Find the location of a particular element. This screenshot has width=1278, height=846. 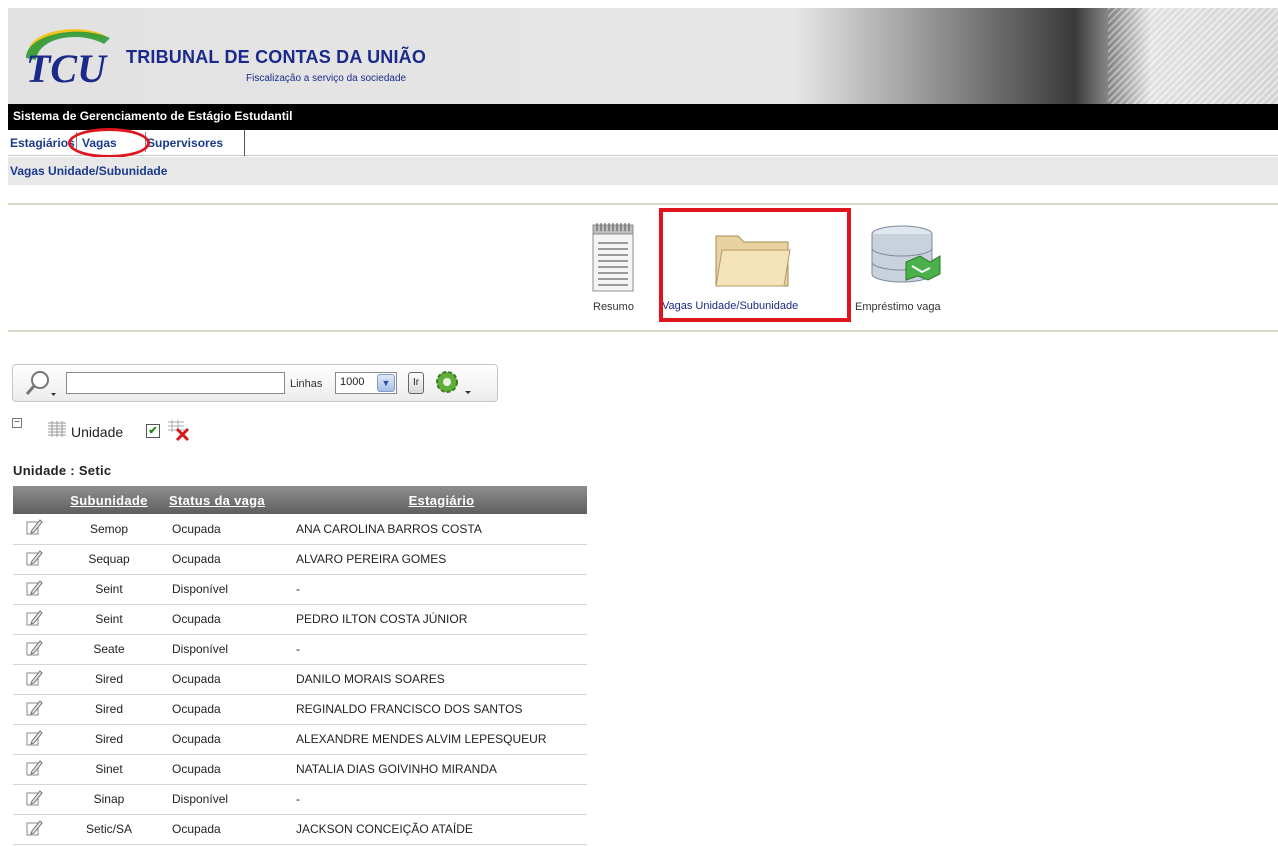

cell-estagiario: NATALIA DIAS GOIVINHO MIRANDA is located at coordinates (434, 769).